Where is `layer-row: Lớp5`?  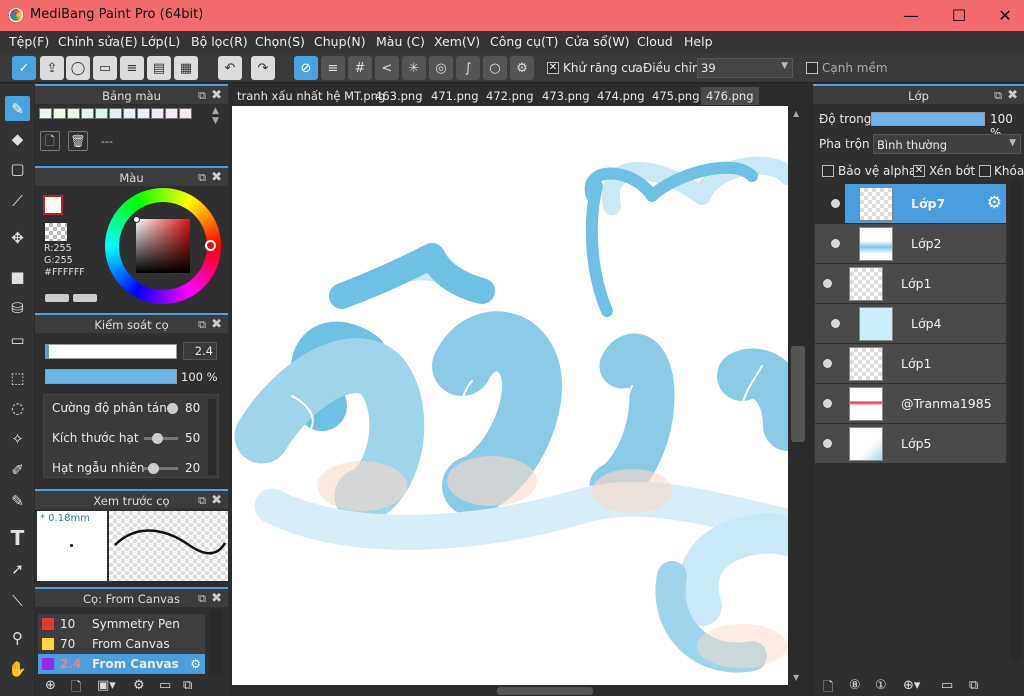
layer-row: Lớp5 is located at coordinates (910, 444).